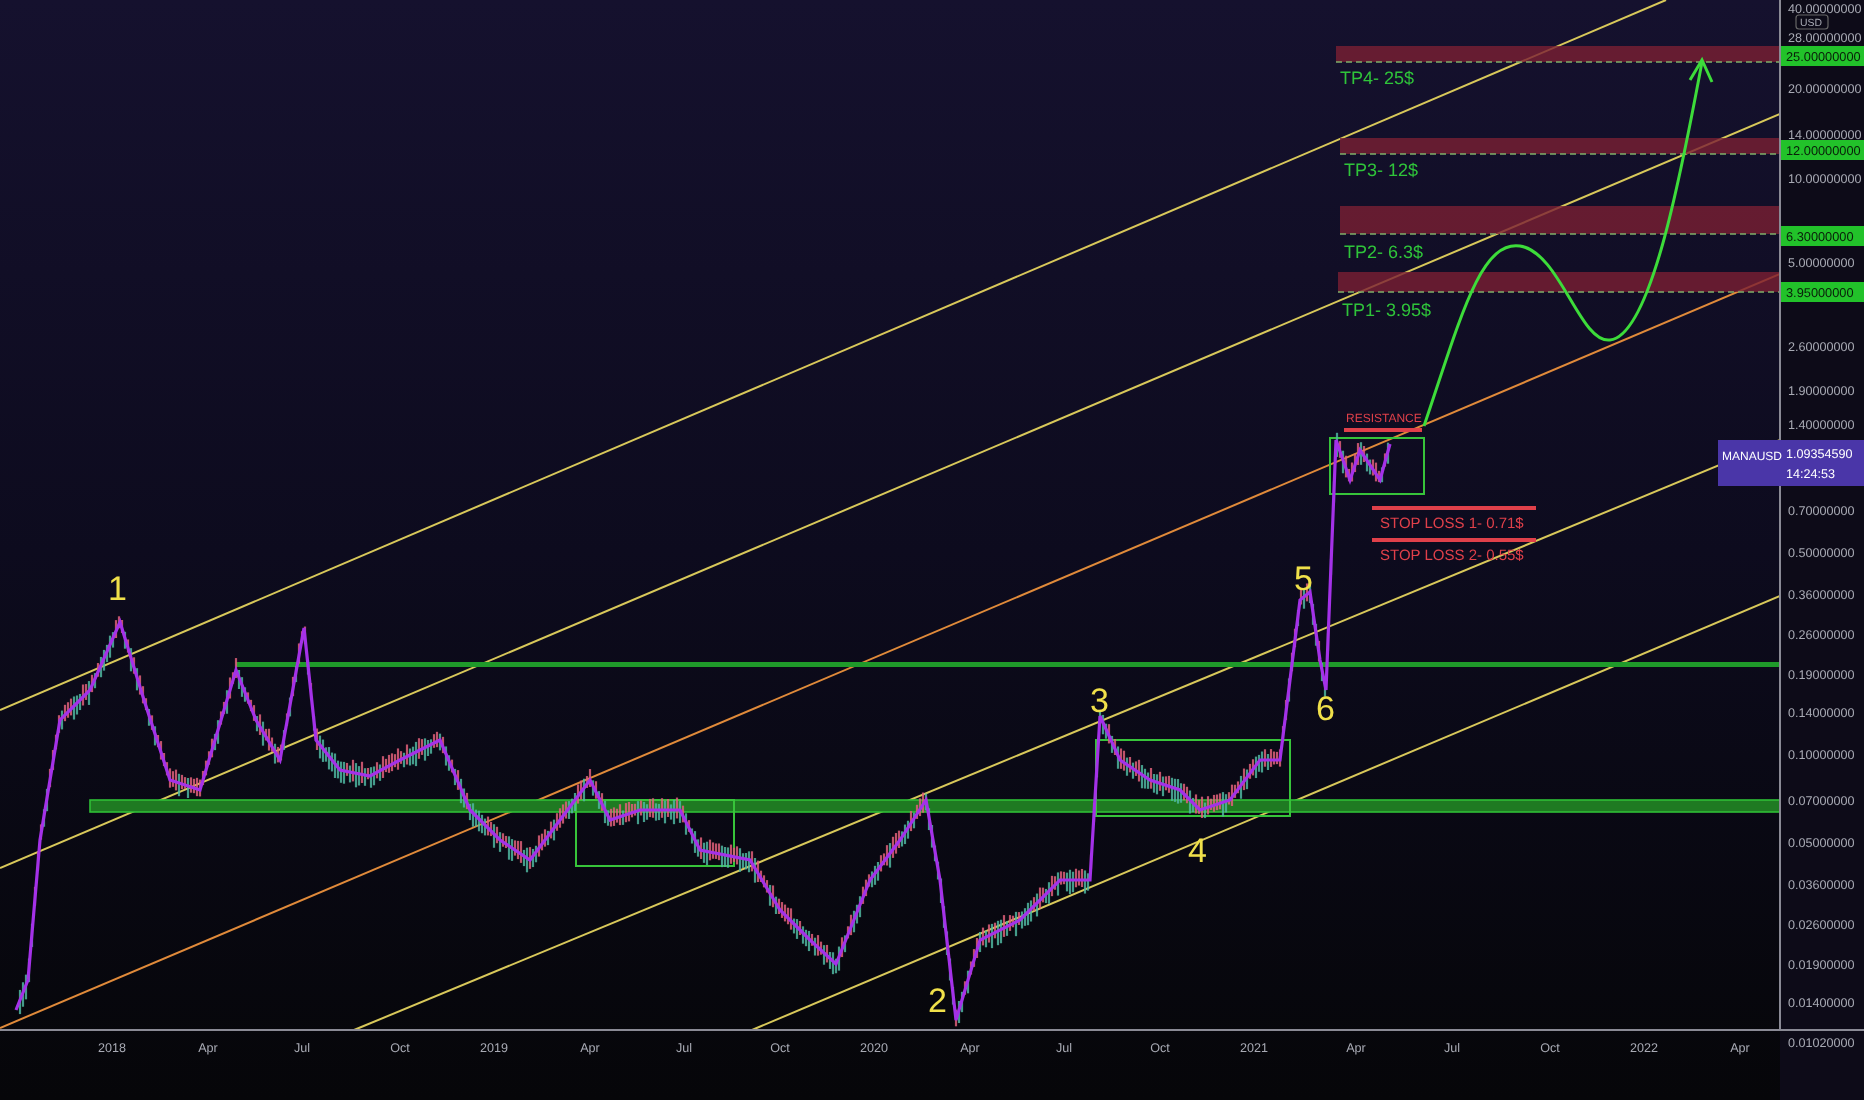  Describe the element at coordinates (1381, 170) in the screenshot. I see `target-label: TP3- 12$` at that location.